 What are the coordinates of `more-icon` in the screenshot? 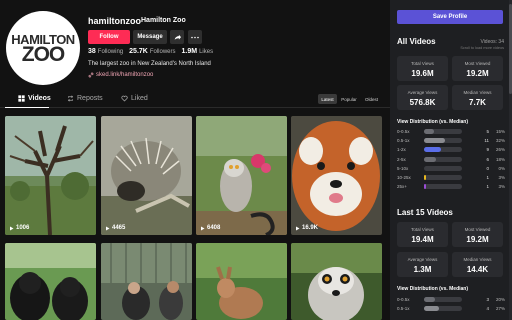 It's located at (195, 37).